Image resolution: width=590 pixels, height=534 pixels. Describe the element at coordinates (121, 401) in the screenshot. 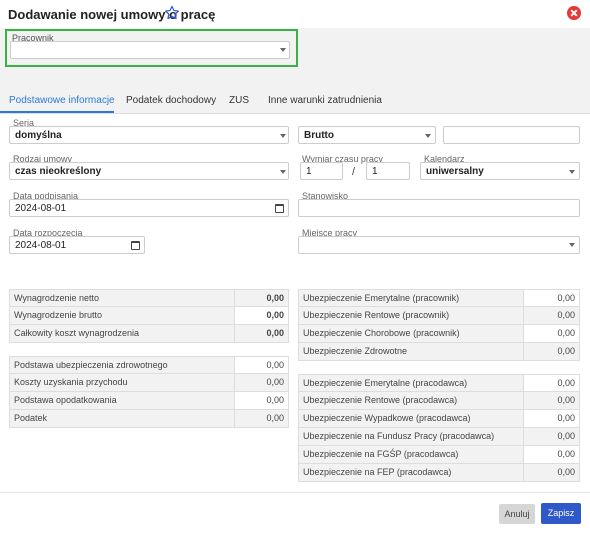

I see `table-row-label: Podstawa opodatkowania` at that location.